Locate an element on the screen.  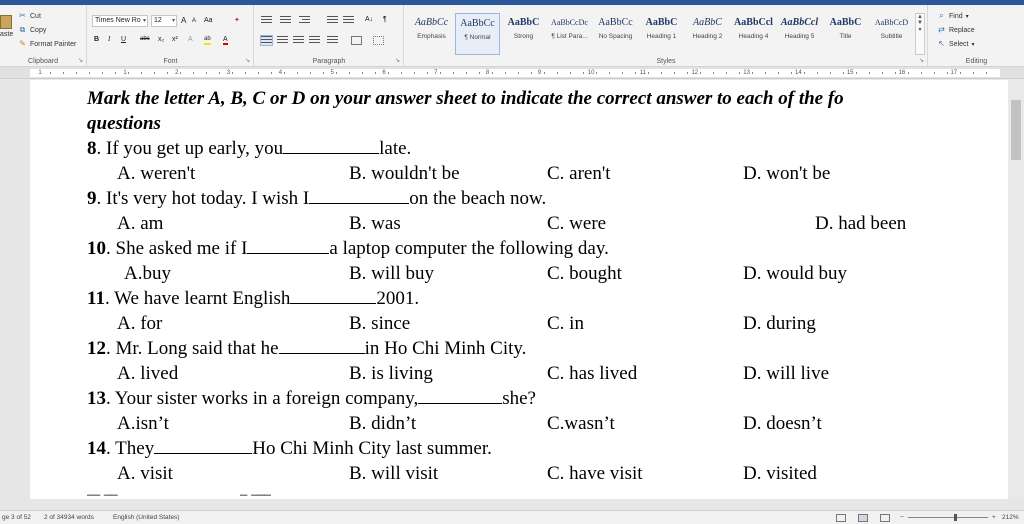
bullets-icon is located at coordinates (266, 20).